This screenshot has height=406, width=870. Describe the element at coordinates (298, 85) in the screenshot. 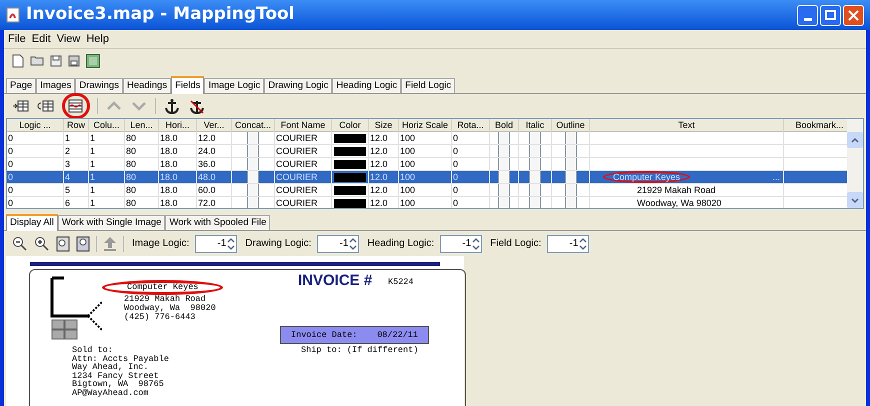

I see `tab: Drawing Logic` at that location.